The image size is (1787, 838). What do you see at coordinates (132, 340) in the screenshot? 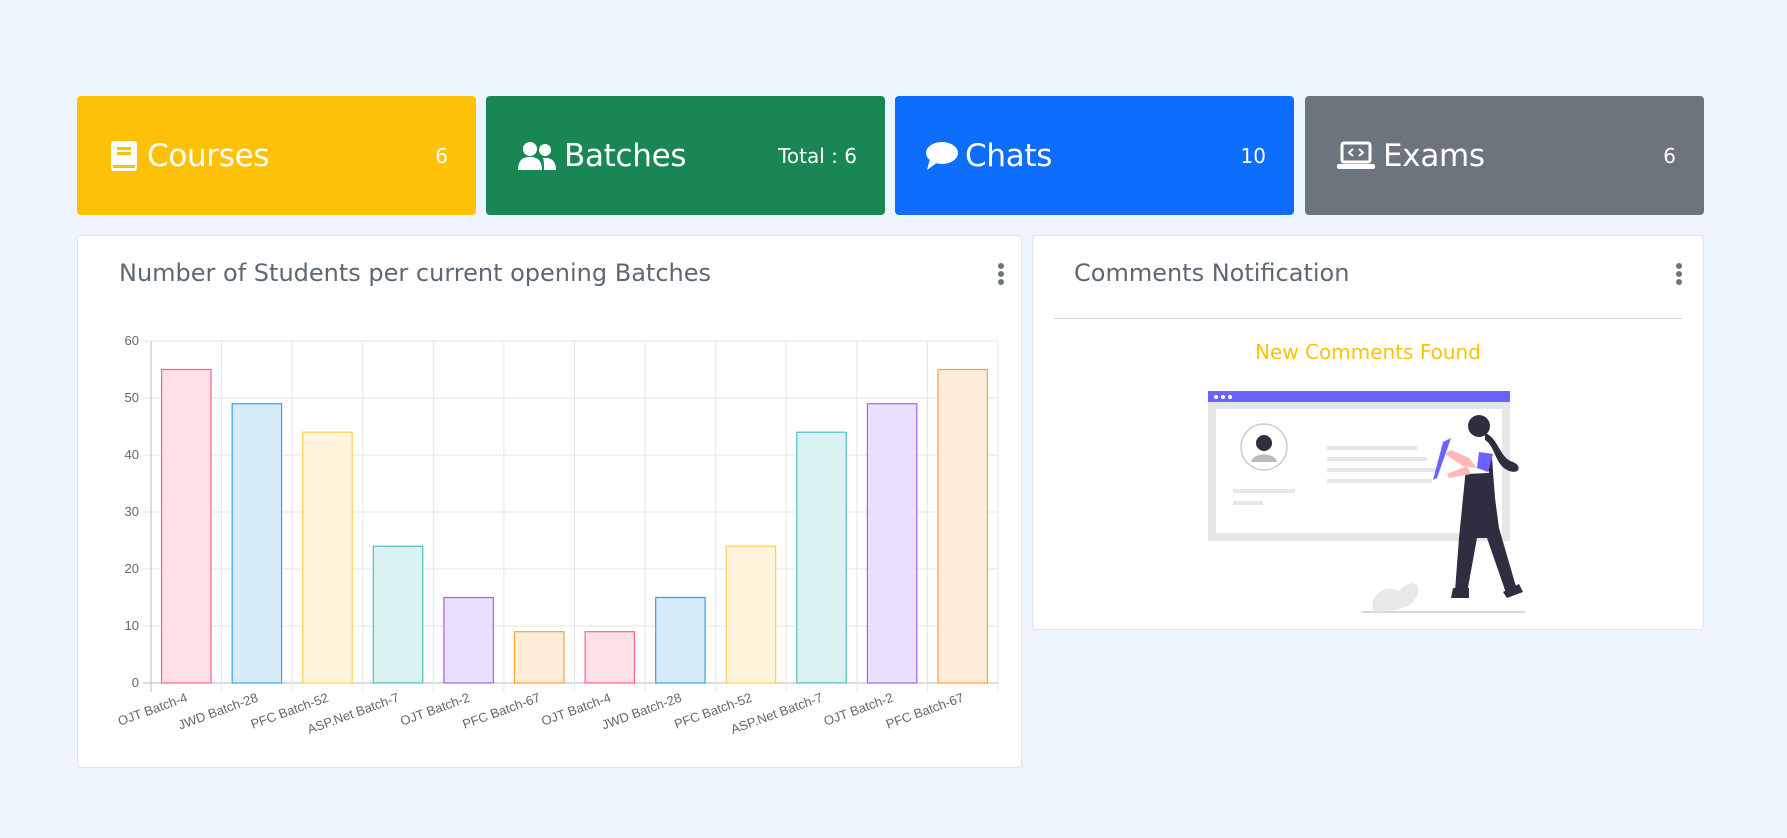
I see `y-tick-label: 60` at bounding box center [132, 340].